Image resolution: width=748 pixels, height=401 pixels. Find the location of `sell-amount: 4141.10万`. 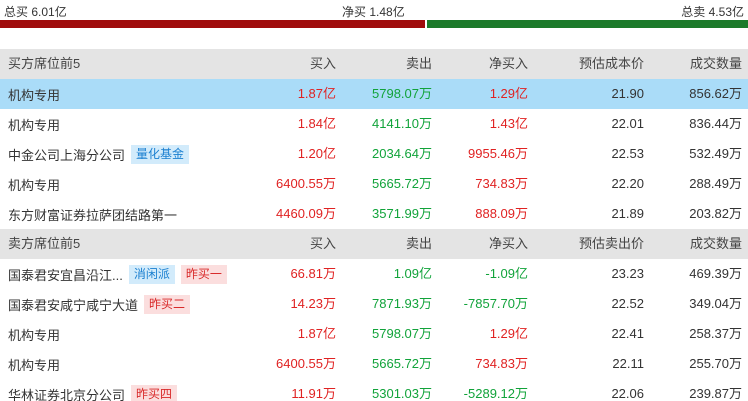

sell-amount: 4141.10万 is located at coordinates (402, 123).